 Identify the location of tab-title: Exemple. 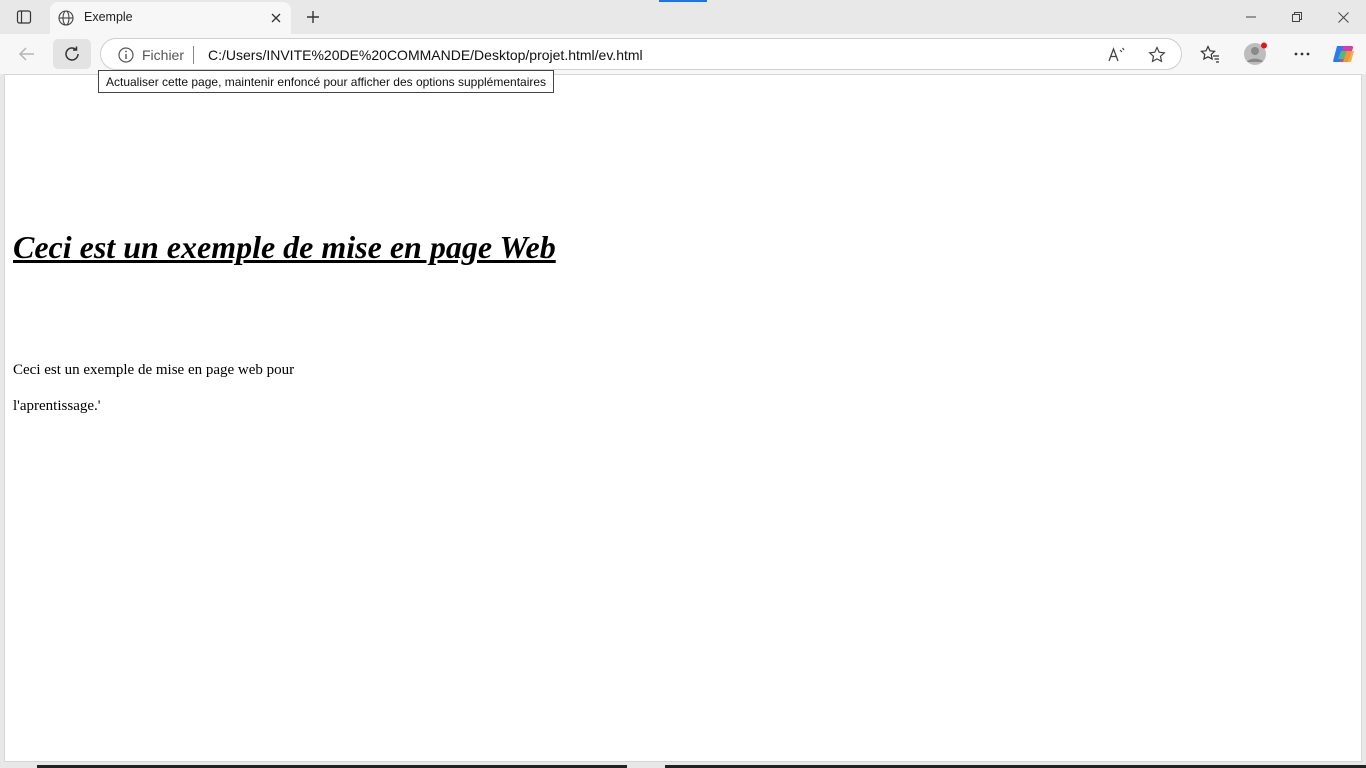
(108, 17).